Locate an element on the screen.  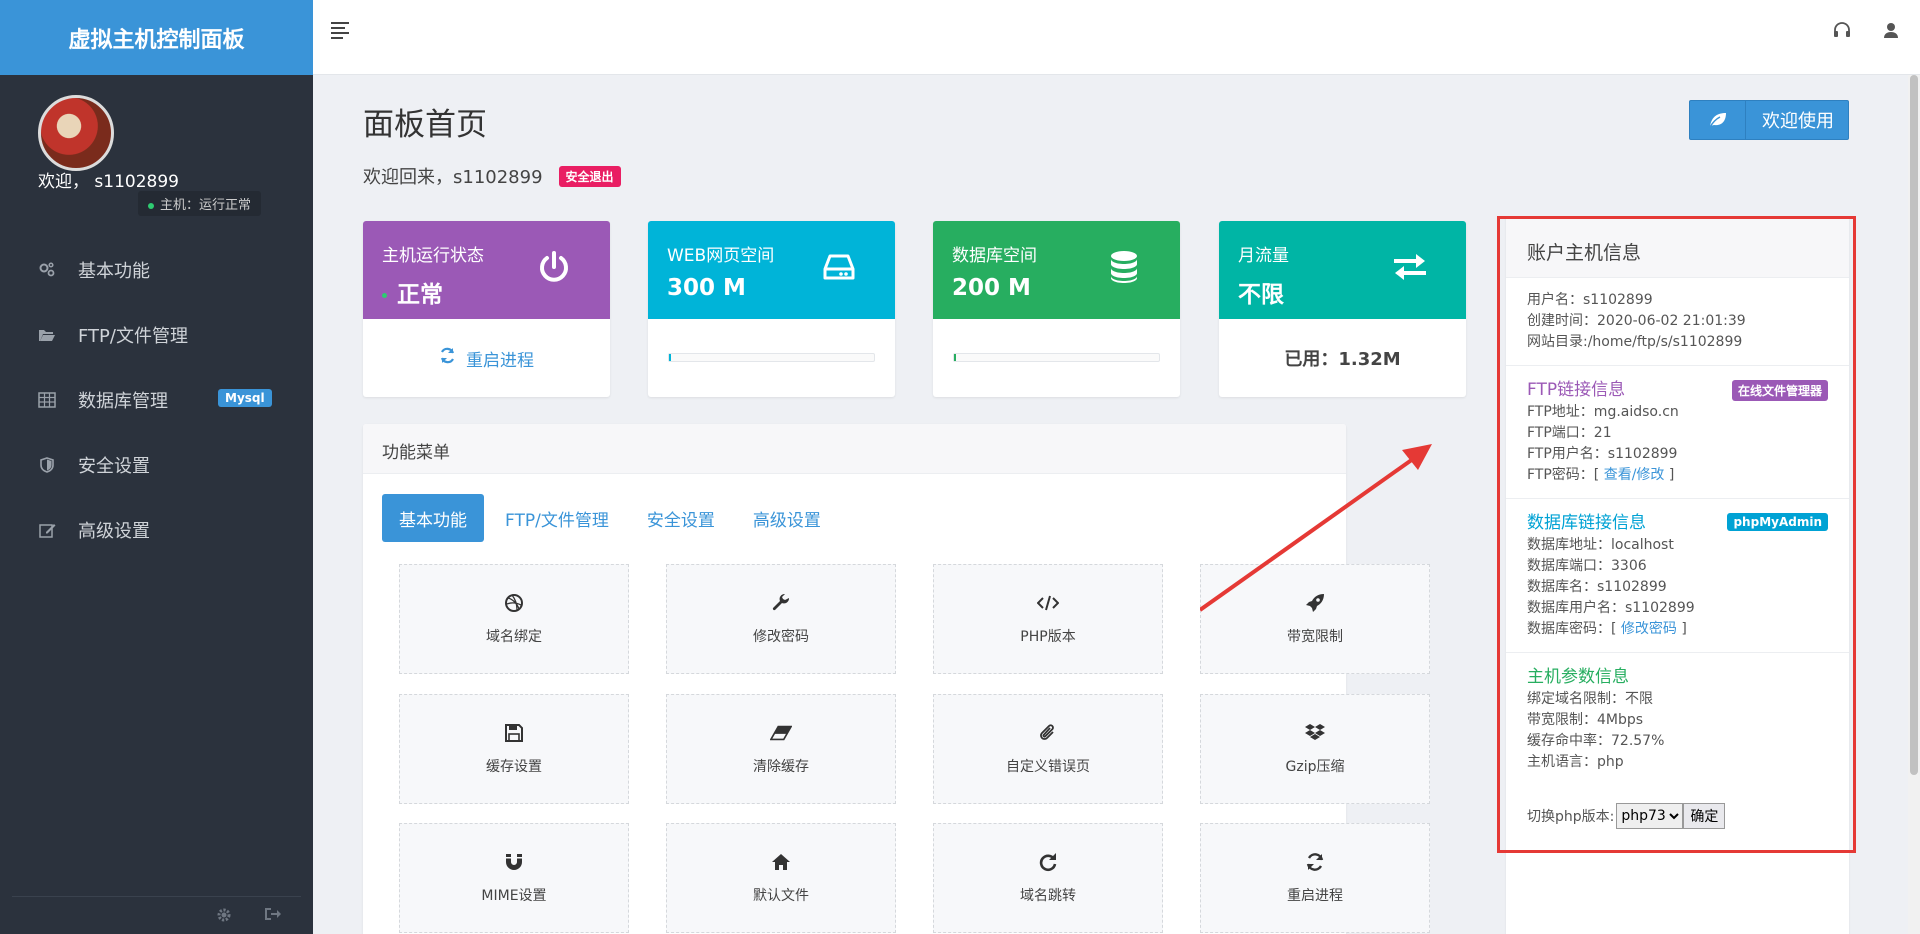
tile-cache-settings: 缓存设置 is located at coordinates (514, 749).